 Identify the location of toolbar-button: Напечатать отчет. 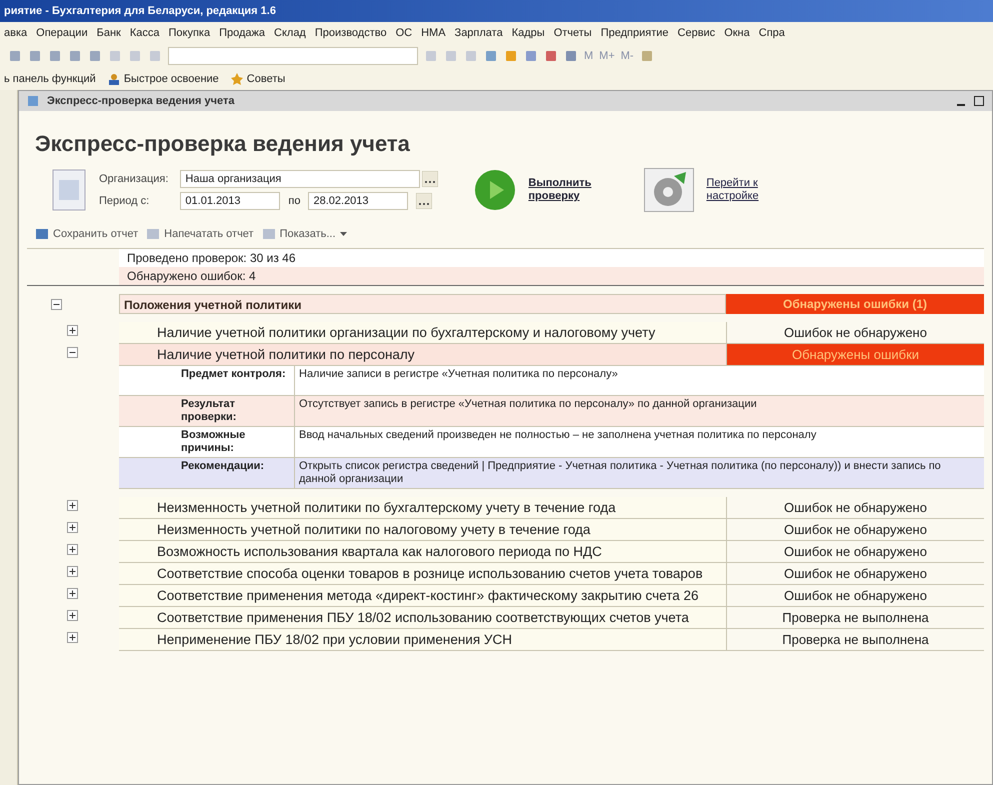
(200, 234).